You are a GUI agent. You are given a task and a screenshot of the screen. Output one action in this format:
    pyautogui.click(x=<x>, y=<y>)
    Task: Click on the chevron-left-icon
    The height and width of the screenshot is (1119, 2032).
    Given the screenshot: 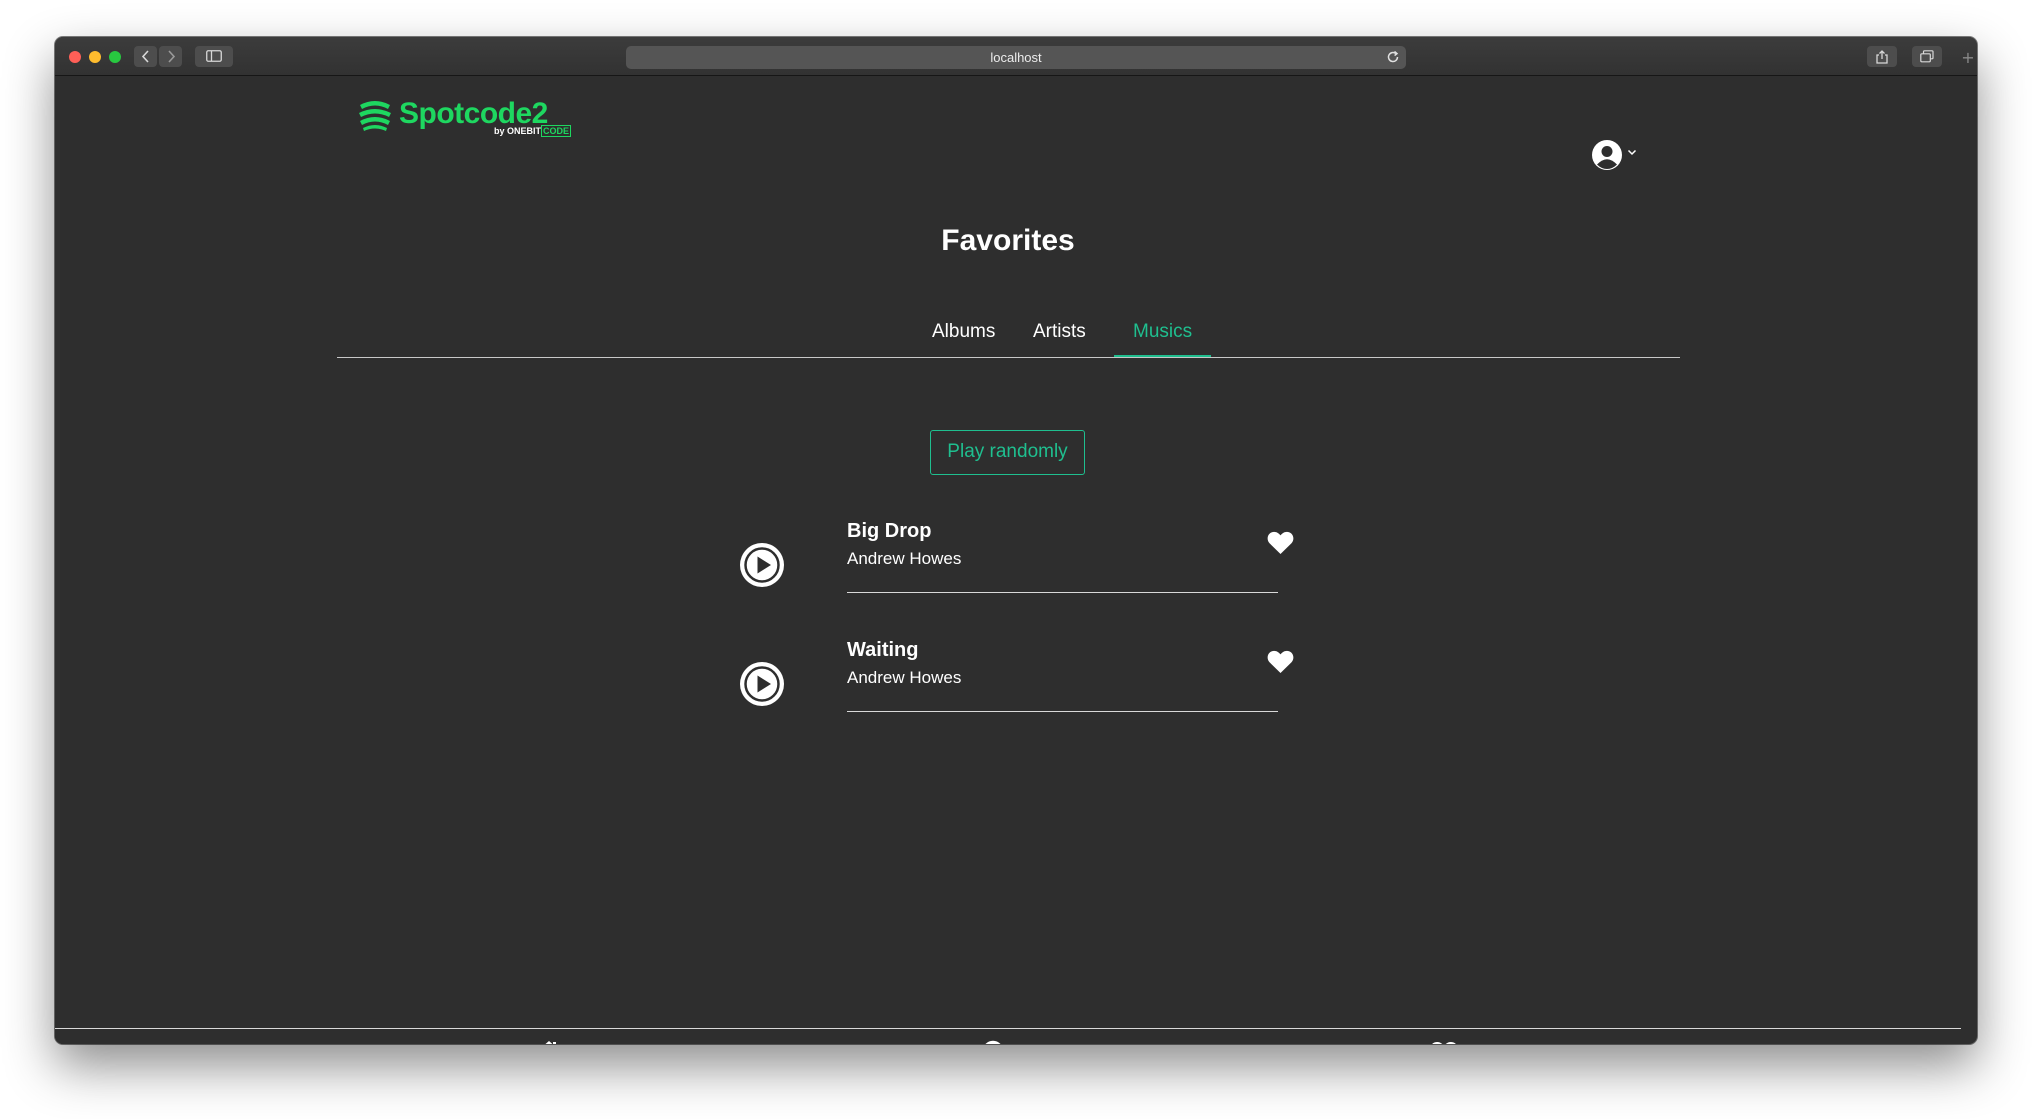 What is the action you would take?
    pyautogui.click(x=145, y=56)
    